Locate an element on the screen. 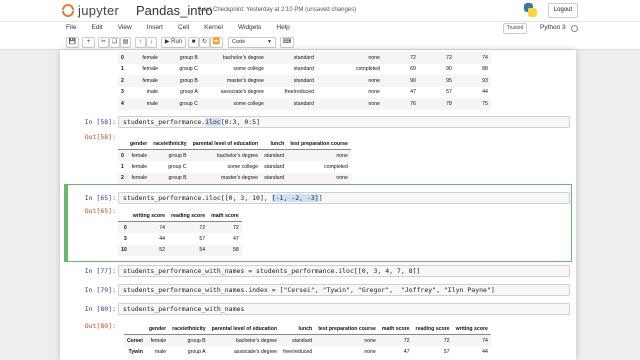 Image resolution: width=640 pixels, height=360 pixels. table-cell: free/reduced is located at coordinates (298, 351).